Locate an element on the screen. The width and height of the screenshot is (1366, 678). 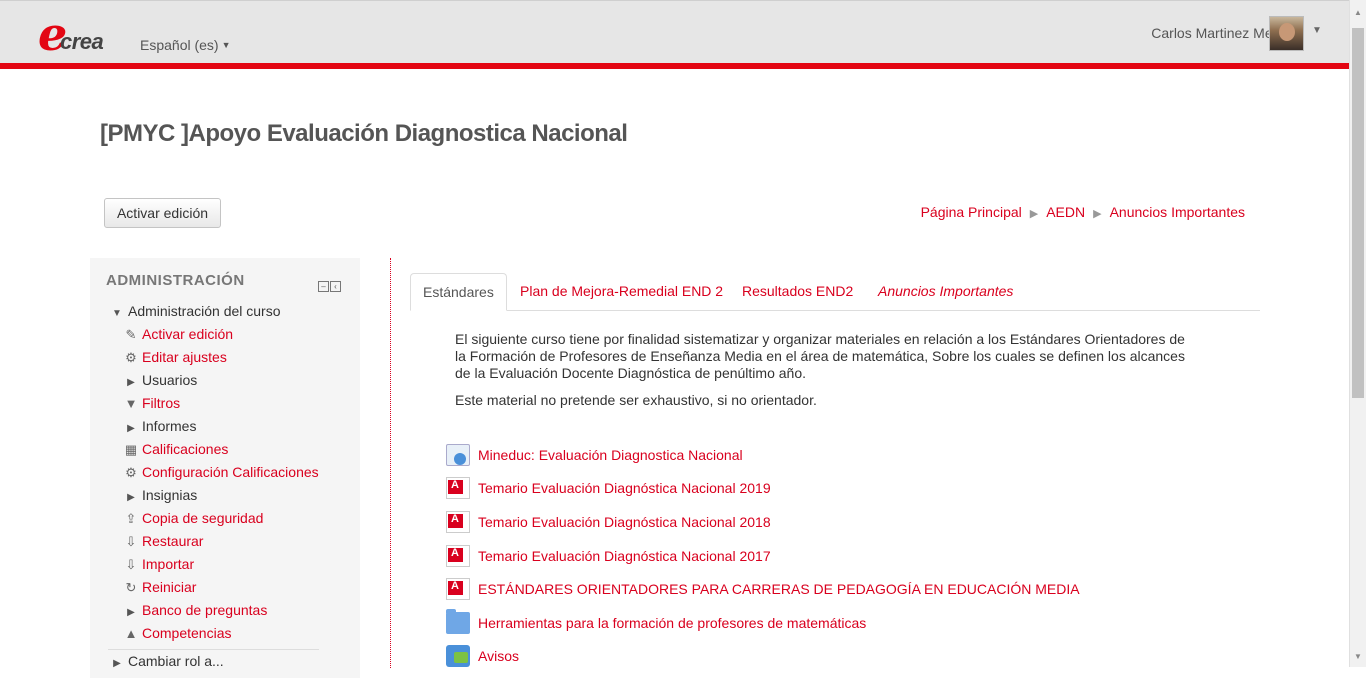
admin-item: ✎ Activar edición is located at coordinates (213, 334).